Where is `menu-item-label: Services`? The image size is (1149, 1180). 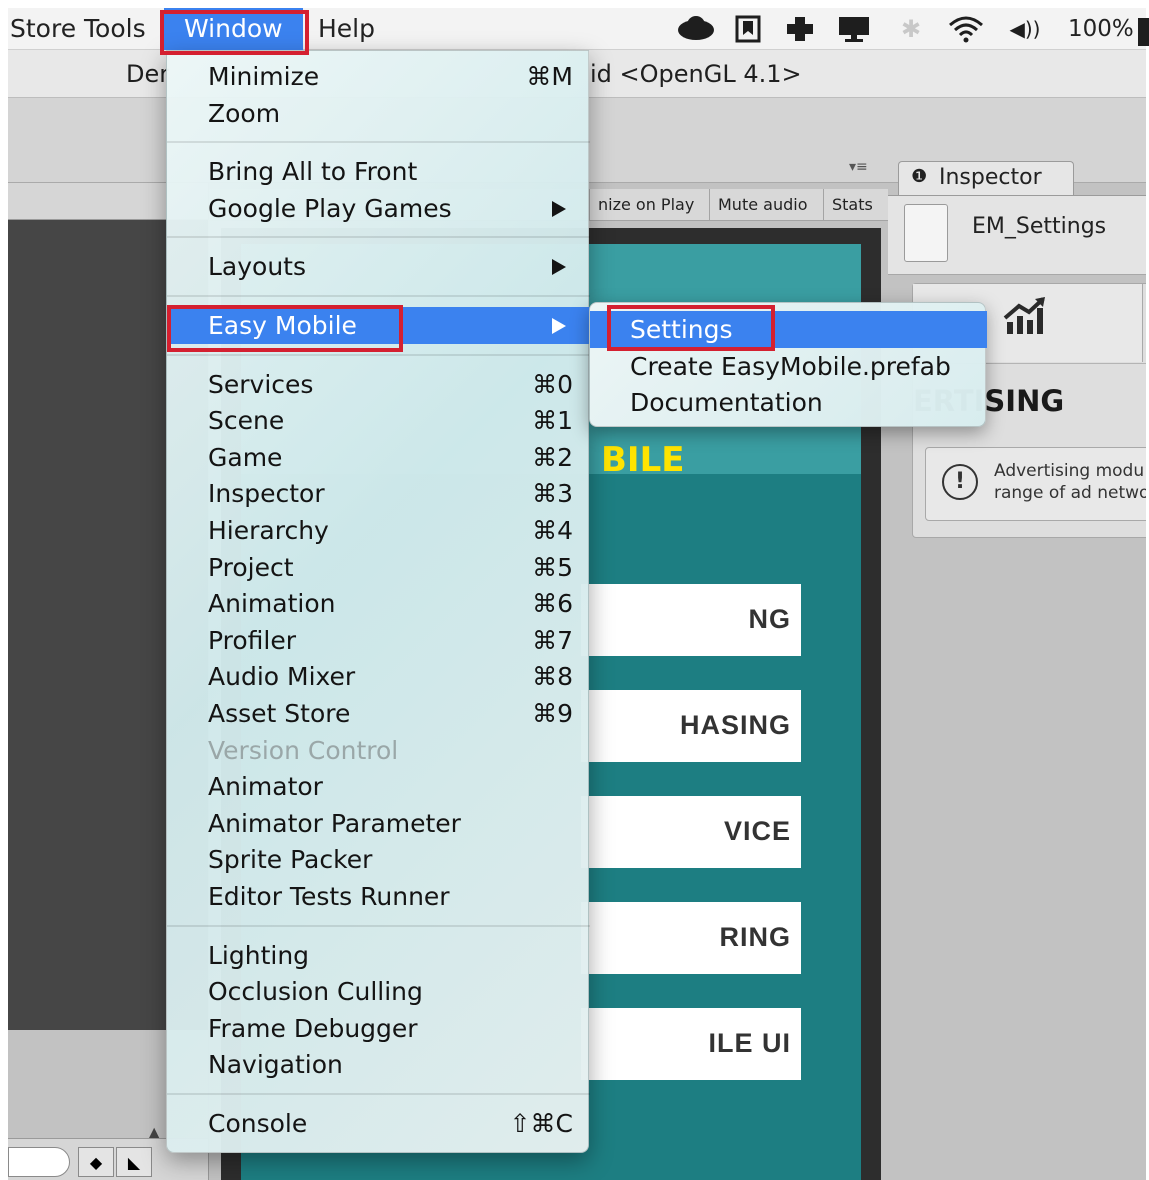 menu-item-label: Services is located at coordinates (261, 384).